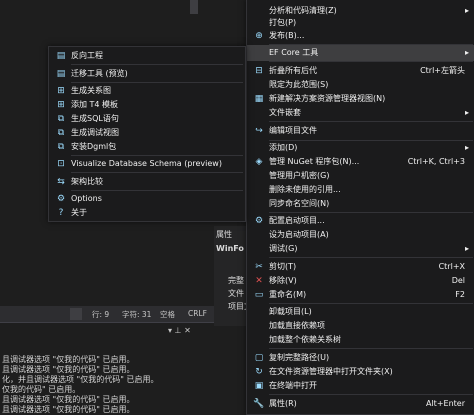 The height and width of the screenshot is (415, 474). What do you see at coordinates (360, 249) in the screenshot?
I see `menu-item-debug: 调试(G) ▸` at bounding box center [360, 249].